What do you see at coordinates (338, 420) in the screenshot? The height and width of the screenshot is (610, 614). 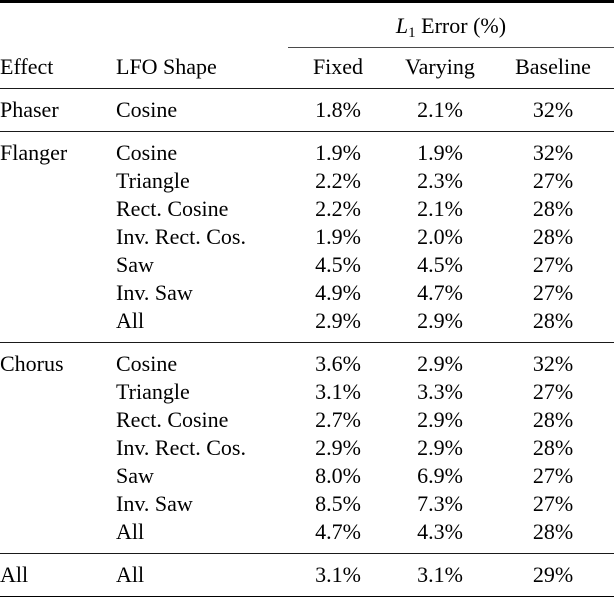 I see `cell-fixed: 2.7%` at bounding box center [338, 420].